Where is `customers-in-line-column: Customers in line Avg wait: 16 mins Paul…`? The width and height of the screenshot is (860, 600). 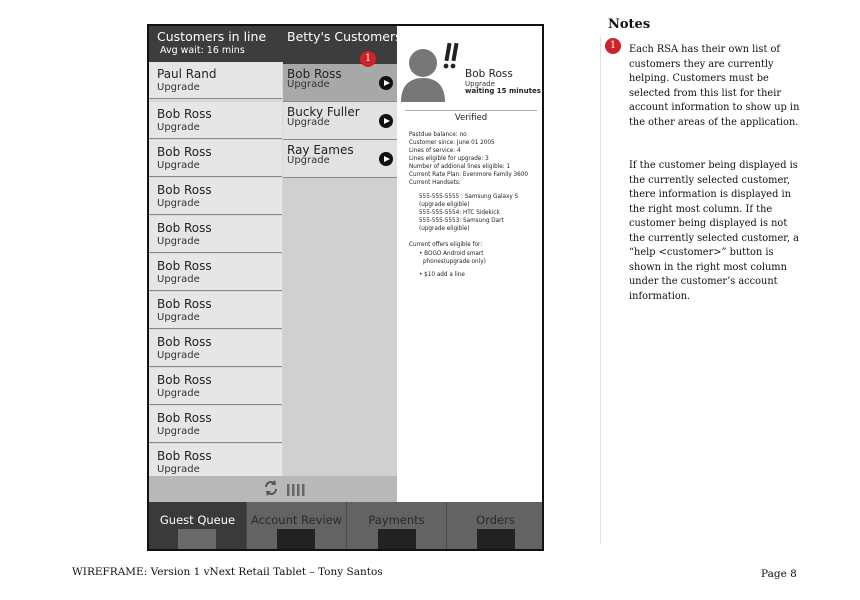
customers-in-line-column: Customers in line Avg wait: 16 mins Paul… is located at coordinates (216, 264).